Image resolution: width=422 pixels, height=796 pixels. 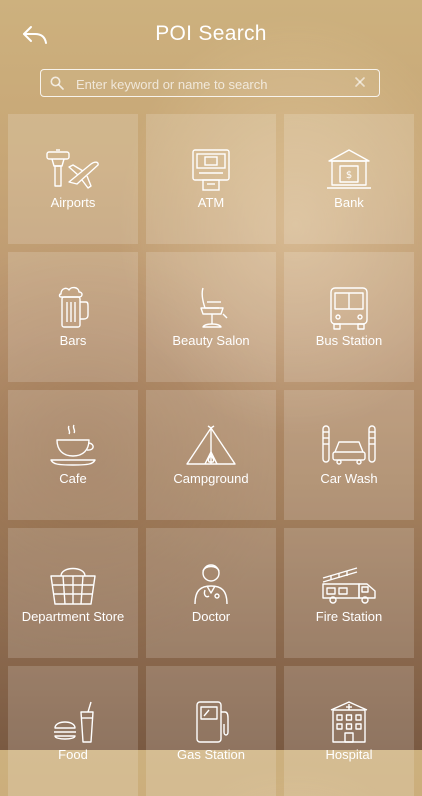 I want to click on category-label: Gas Station, so click(x=211, y=754).